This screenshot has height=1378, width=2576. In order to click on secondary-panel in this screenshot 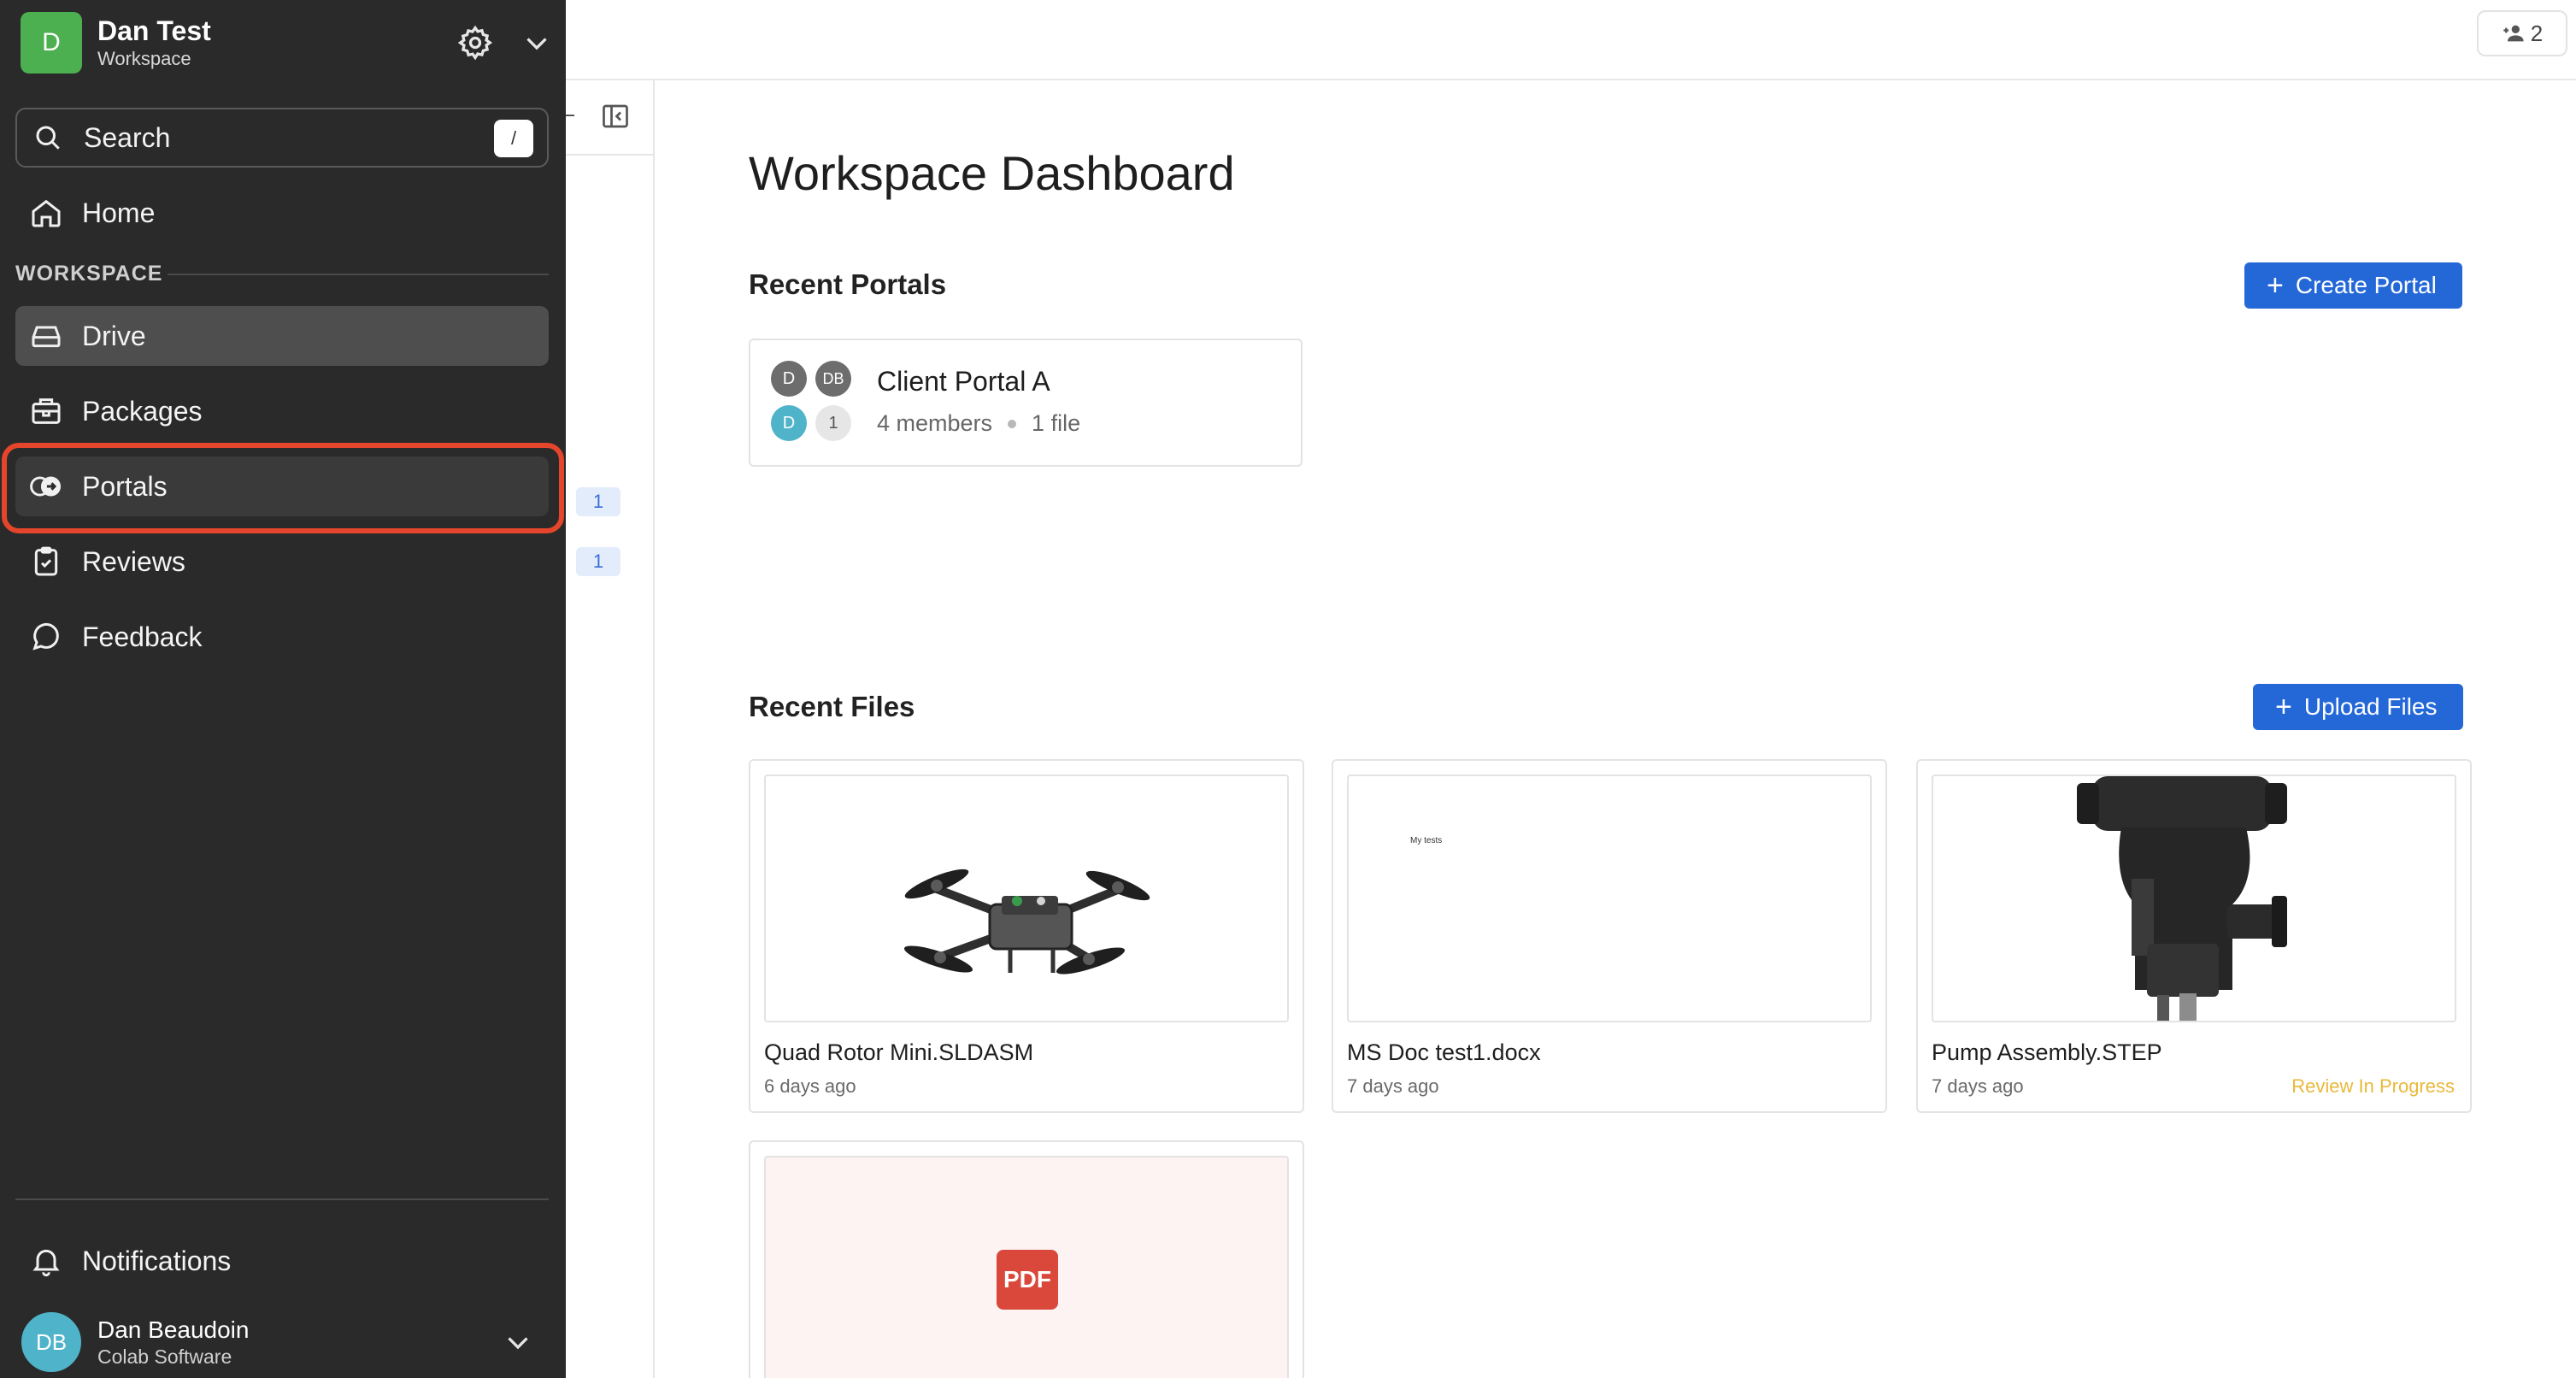, I will do `click(610, 729)`.